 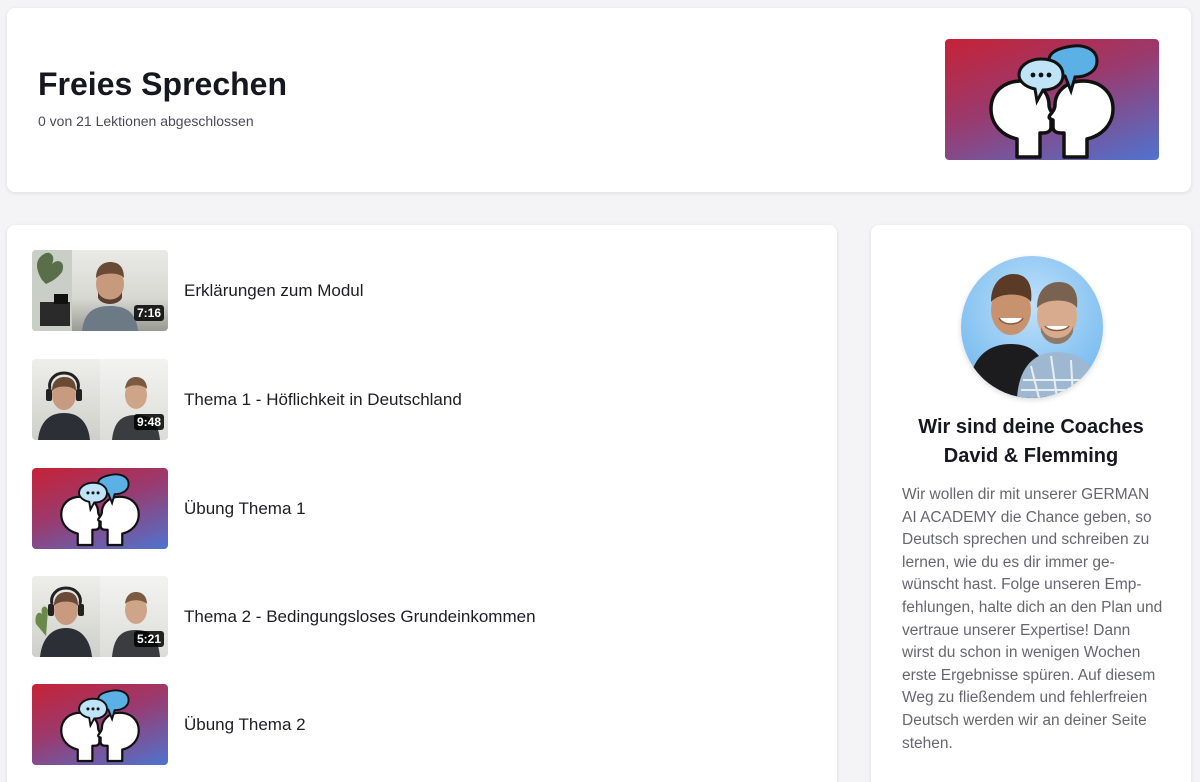 I want to click on lesson-item: 7:16 Erklärungen zum Modul, so click(x=422, y=291).